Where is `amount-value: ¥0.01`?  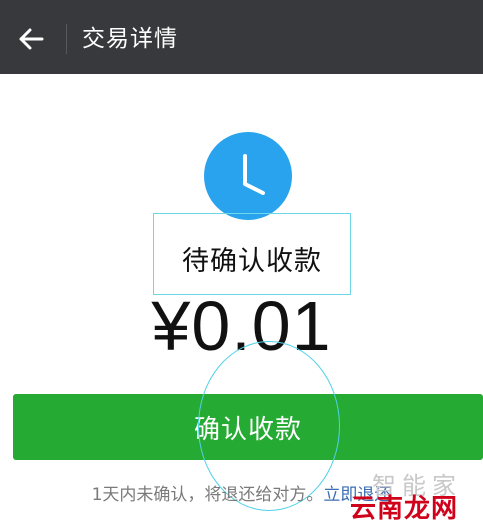 amount-value: ¥0.01 is located at coordinates (241, 326).